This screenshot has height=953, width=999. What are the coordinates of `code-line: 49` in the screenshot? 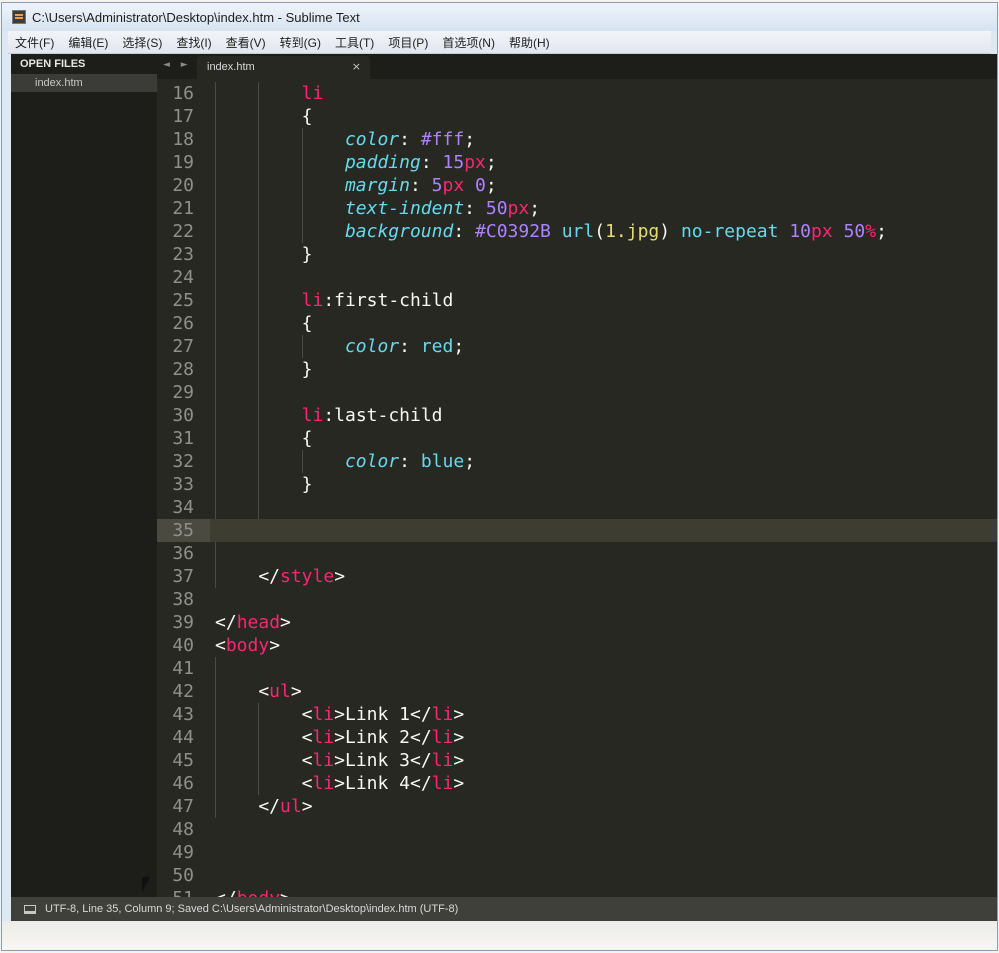 It's located at (577, 852).